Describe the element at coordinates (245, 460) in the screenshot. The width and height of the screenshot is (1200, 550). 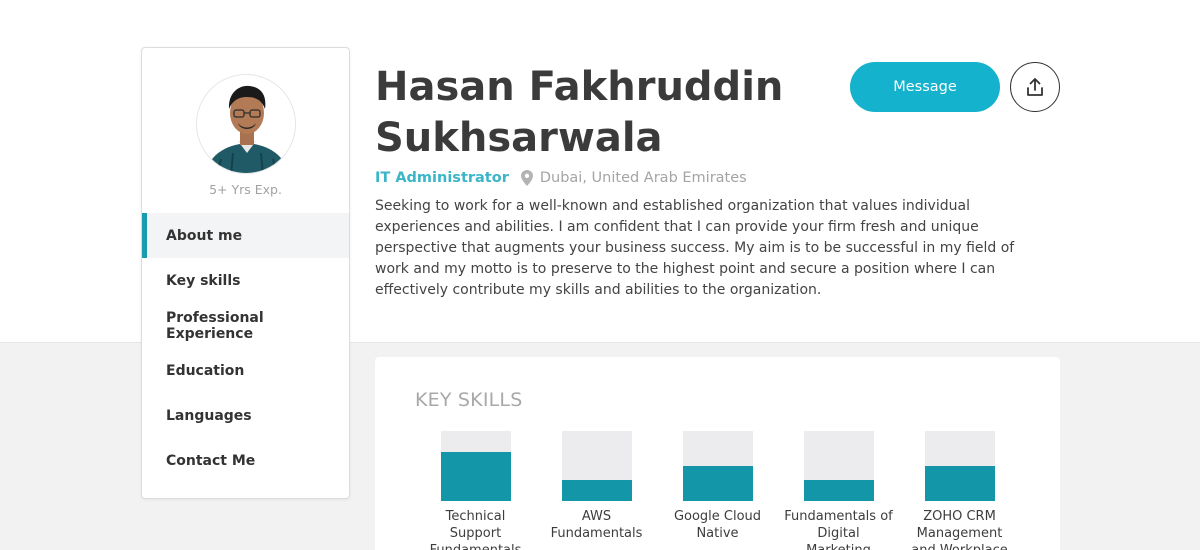
I see `sidebar-item-contact-me: Contact Me` at that location.